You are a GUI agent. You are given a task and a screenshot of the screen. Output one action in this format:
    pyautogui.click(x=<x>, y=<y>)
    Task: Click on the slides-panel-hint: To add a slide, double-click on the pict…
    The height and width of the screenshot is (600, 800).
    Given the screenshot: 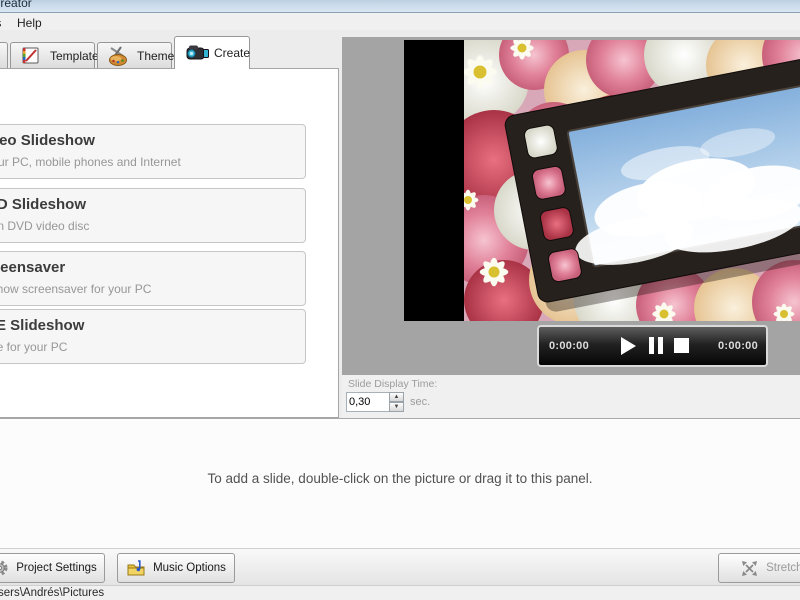 What is the action you would take?
    pyautogui.click(x=400, y=478)
    